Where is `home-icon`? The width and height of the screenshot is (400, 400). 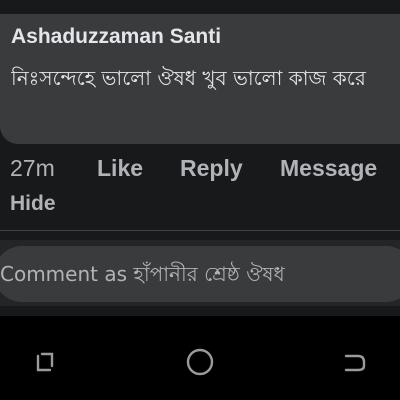
home-icon is located at coordinates (200, 362).